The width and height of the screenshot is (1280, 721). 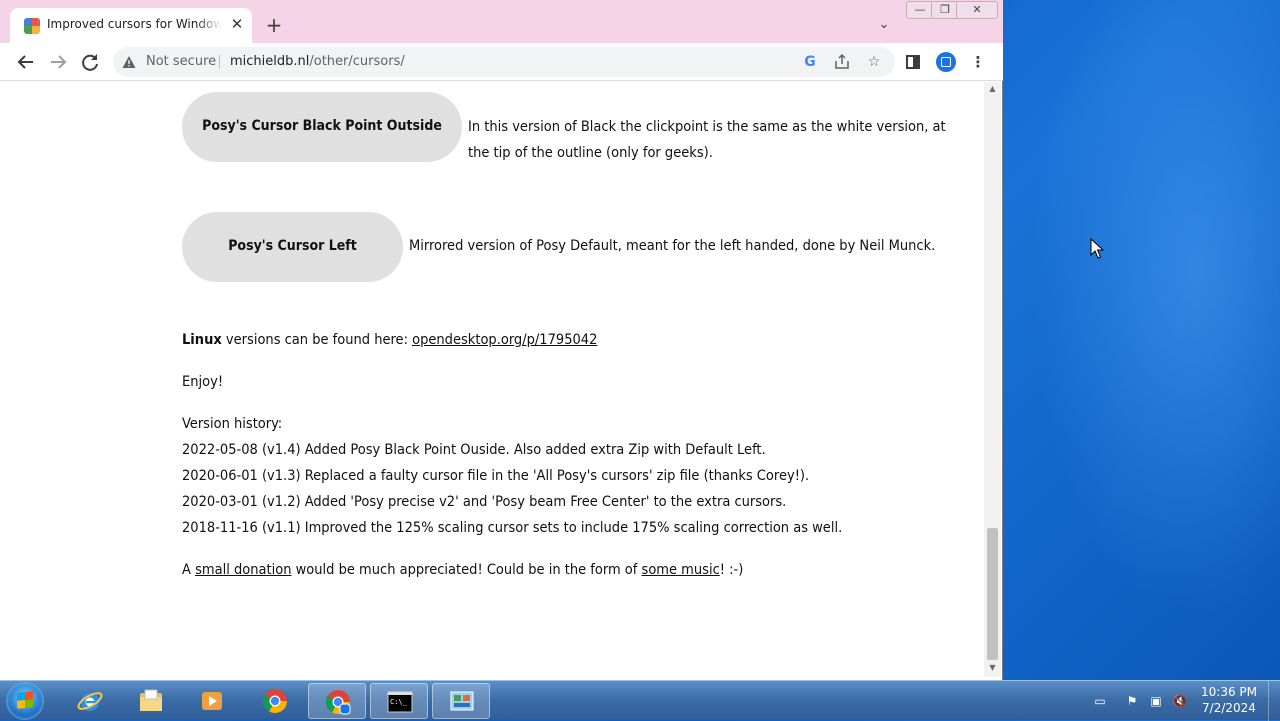 I want to click on taskbar-chrome-active, so click(x=337, y=701).